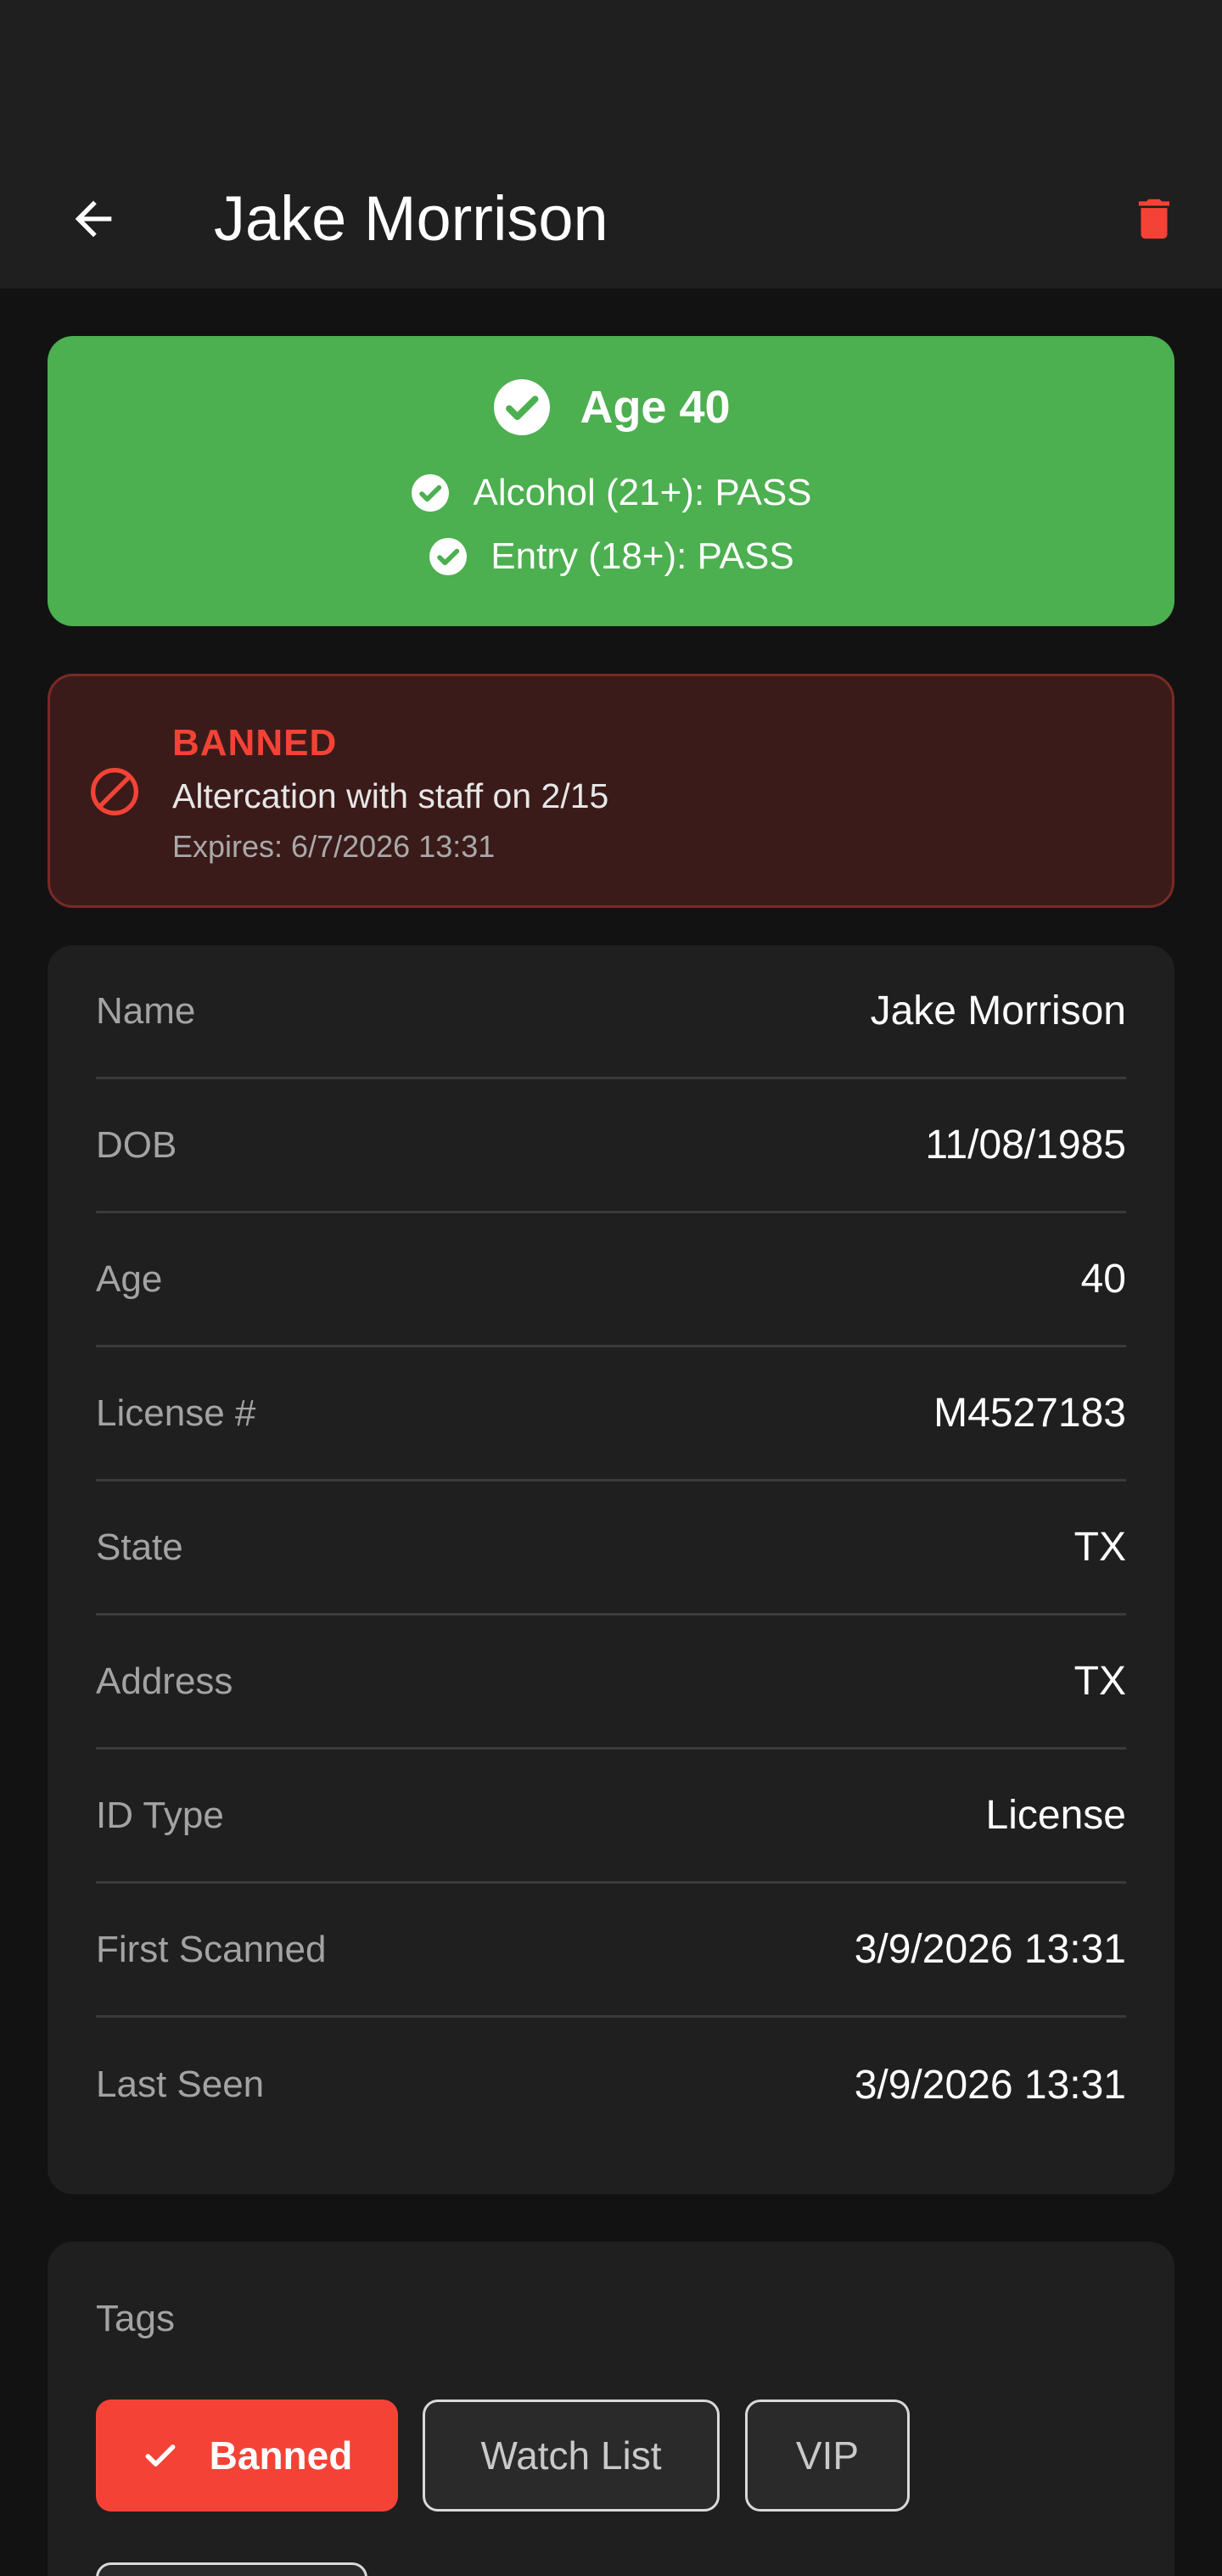  Describe the element at coordinates (136, 1144) in the screenshot. I see `detail-label: DOB` at that location.